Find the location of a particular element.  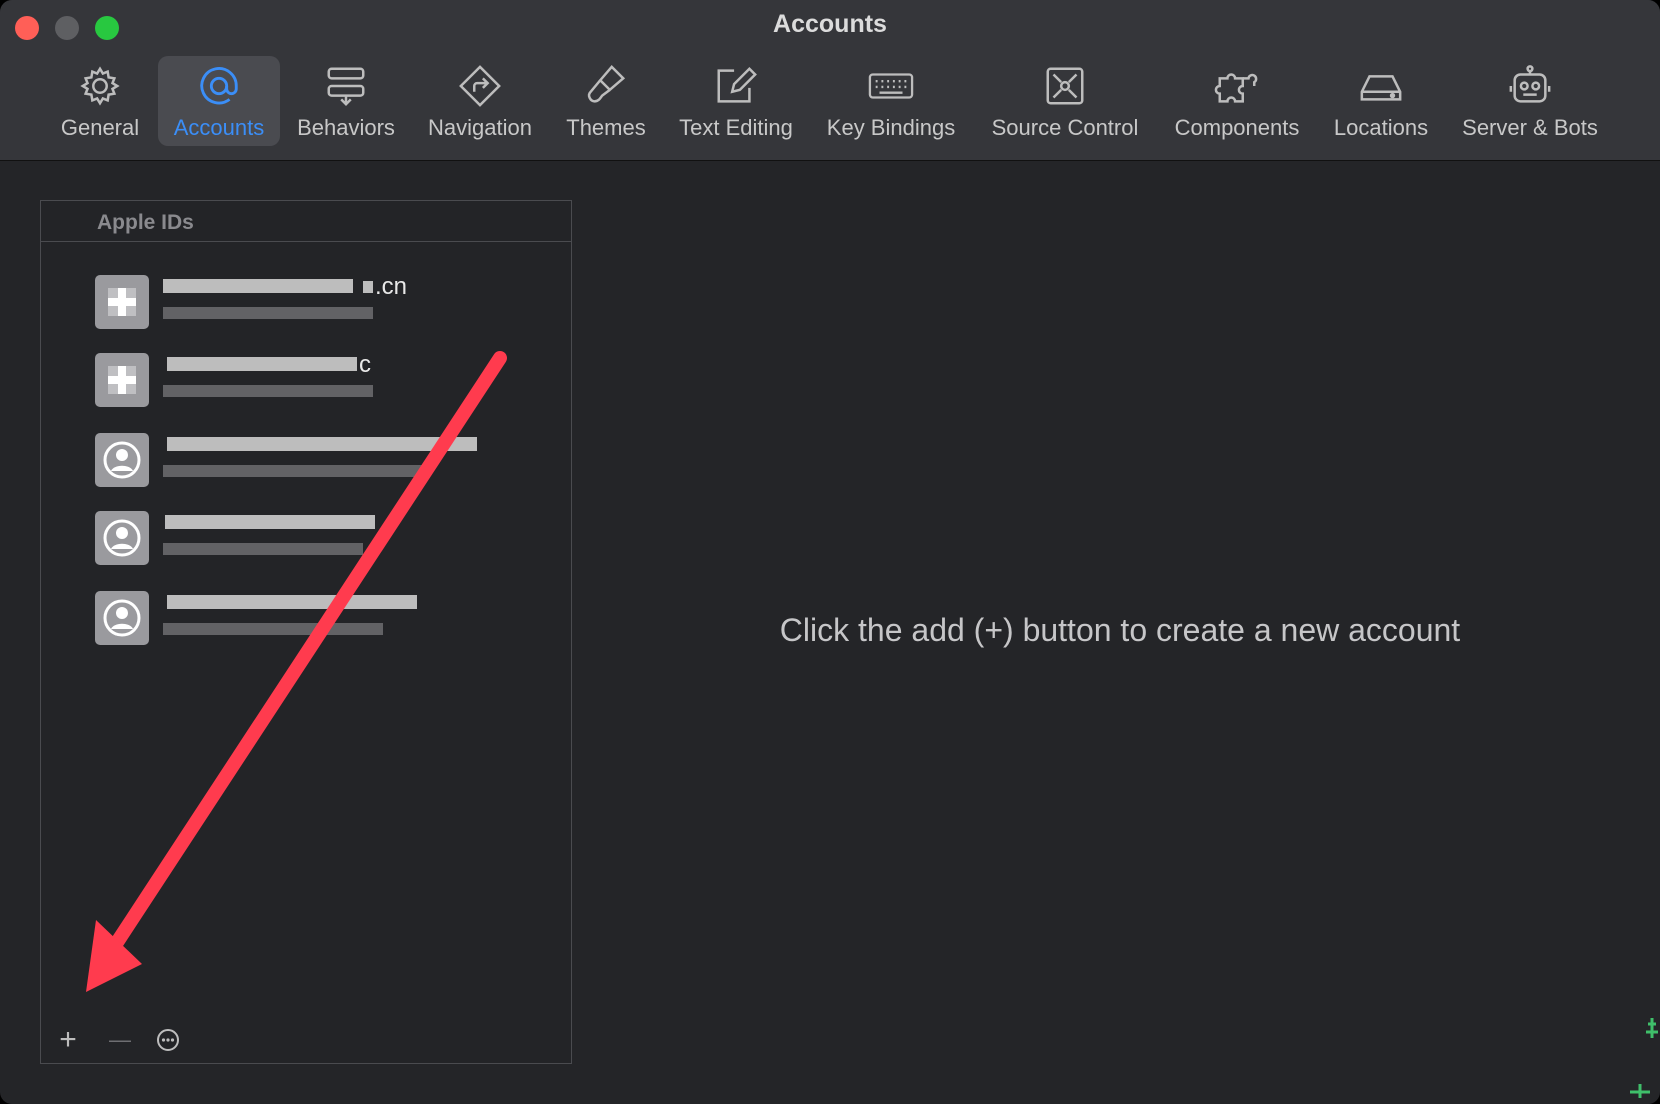

tab-components: Components is located at coordinates (1237, 101).